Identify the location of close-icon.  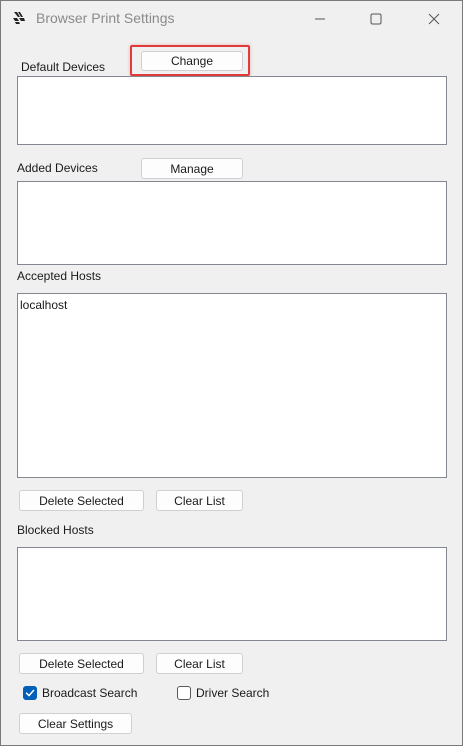
(434, 19).